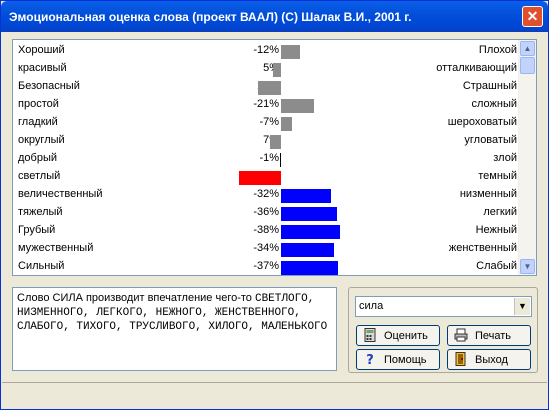  What do you see at coordinates (497, 176) in the screenshot?
I see `right-word: темный` at bounding box center [497, 176].